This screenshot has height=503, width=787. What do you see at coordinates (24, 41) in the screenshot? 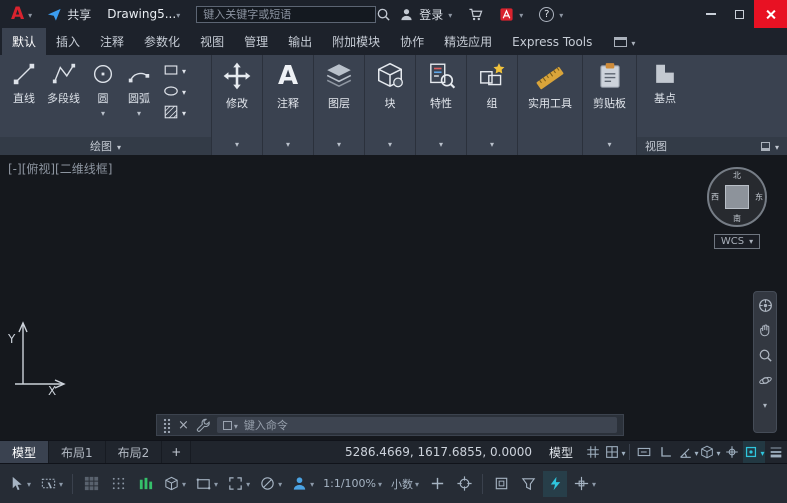
I see `tab-home: 默认` at bounding box center [24, 41].